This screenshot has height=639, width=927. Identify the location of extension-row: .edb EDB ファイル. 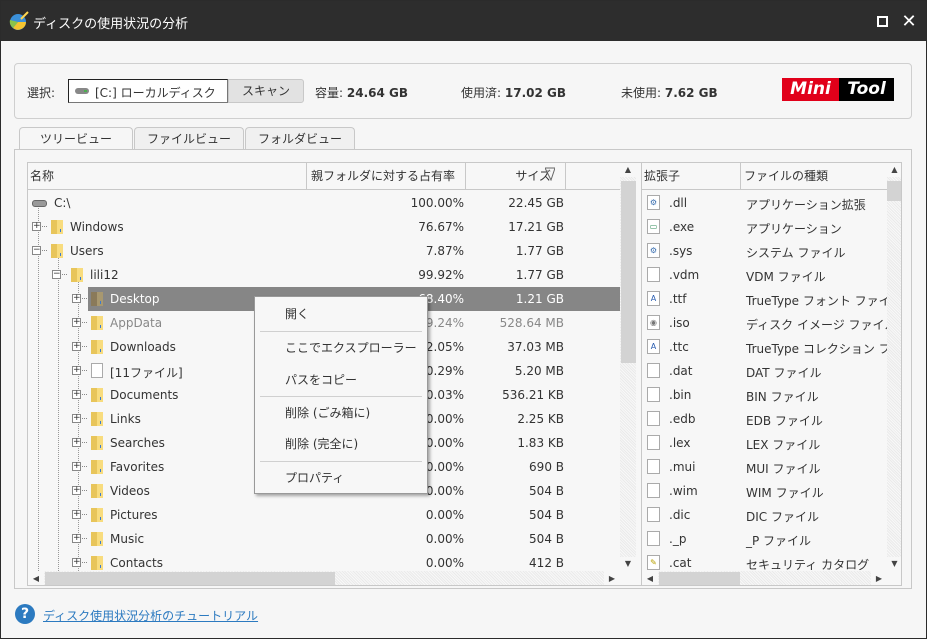
(764, 419).